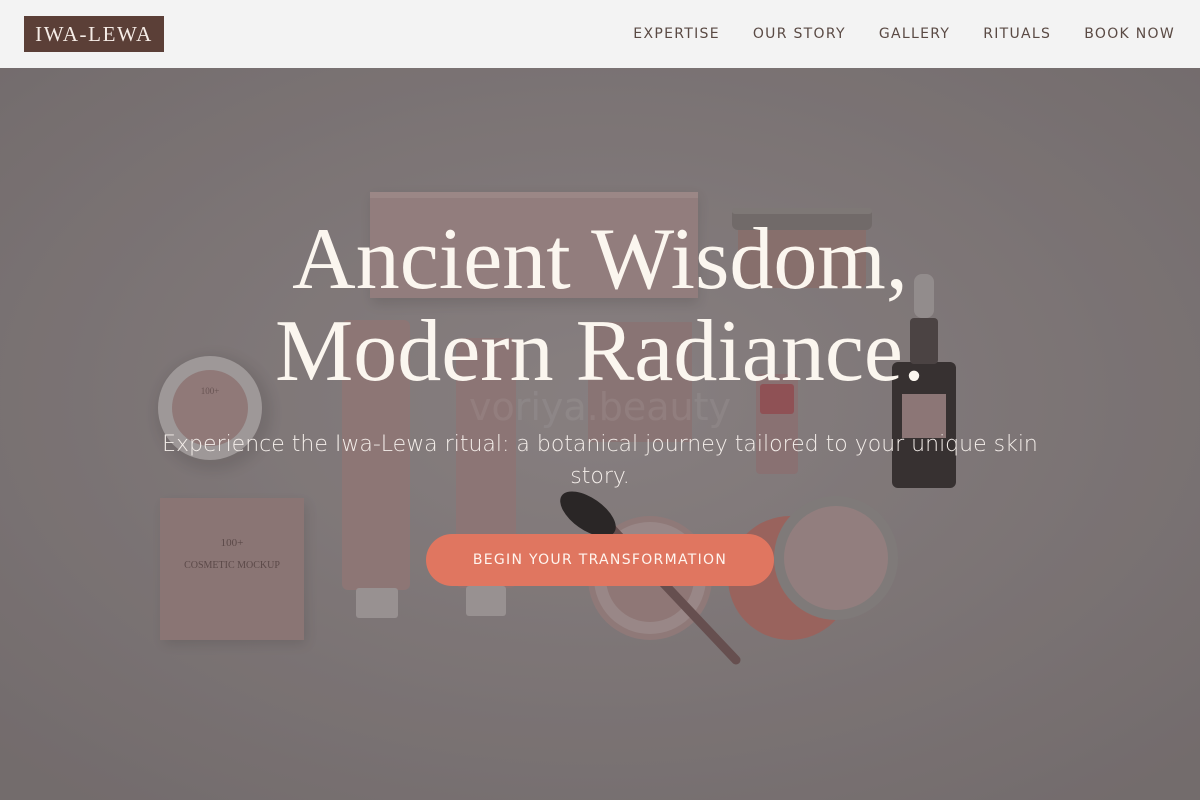 The height and width of the screenshot is (800, 1200). I want to click on nav-item-book-now: BOOK NOW, so click(1129, 34).